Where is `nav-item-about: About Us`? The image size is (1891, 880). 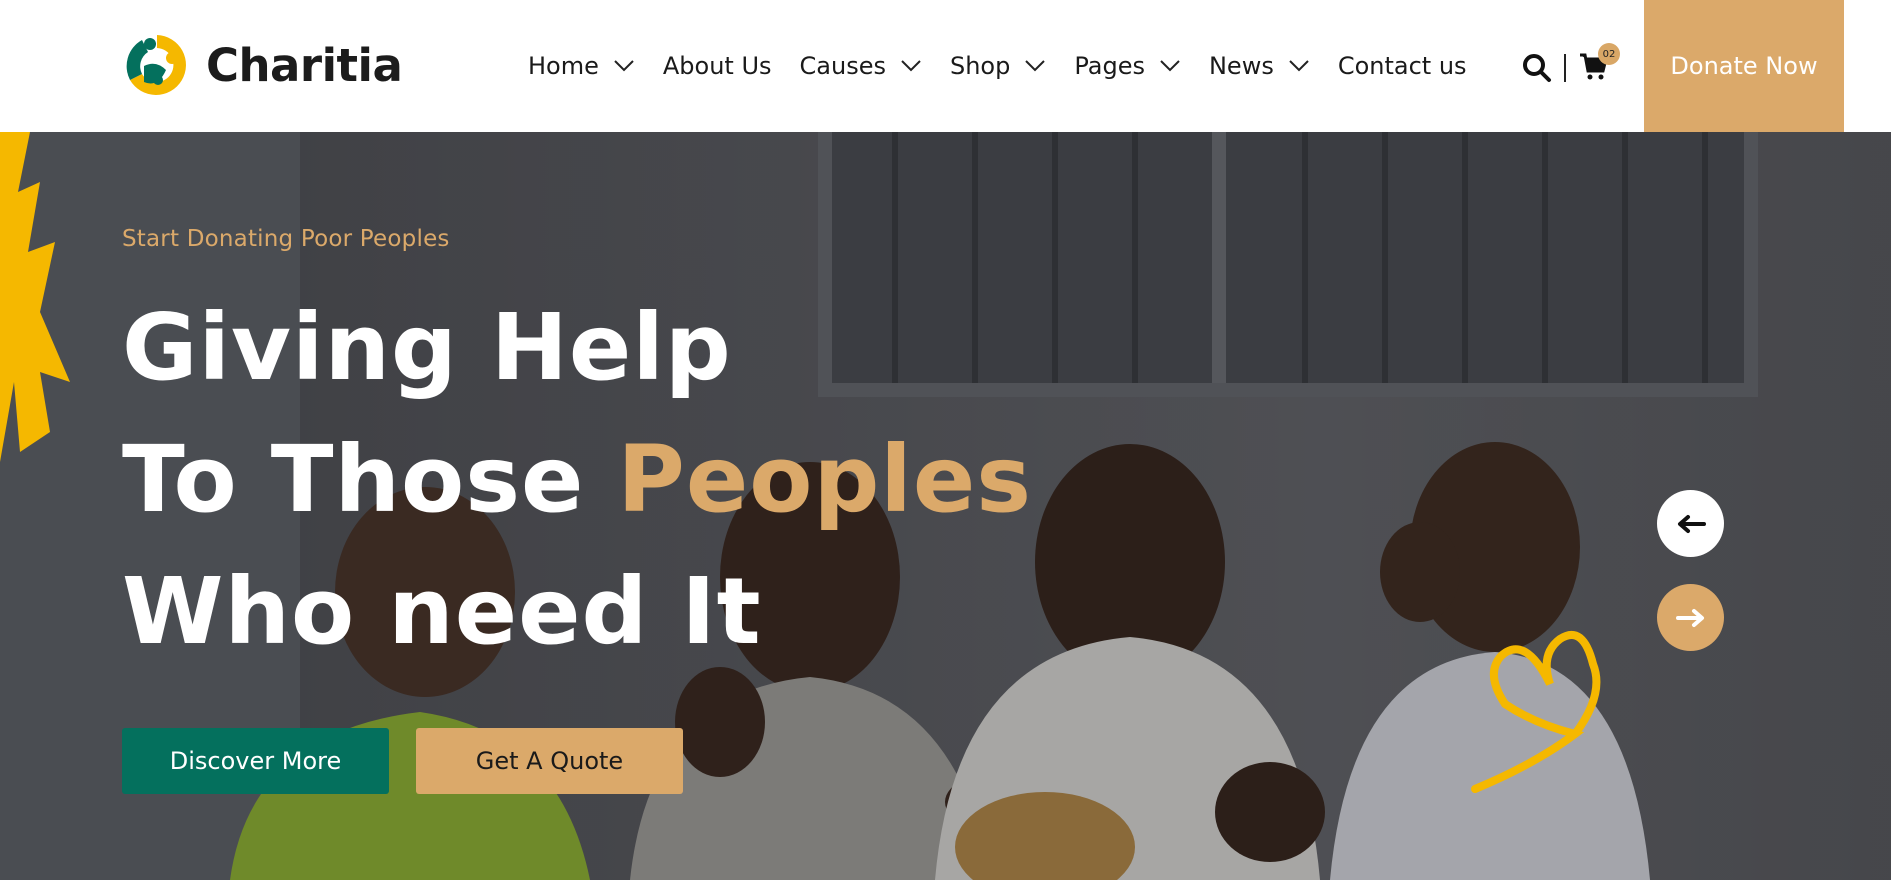
nav-item-about: About Us is located at coordinates (717, 66).